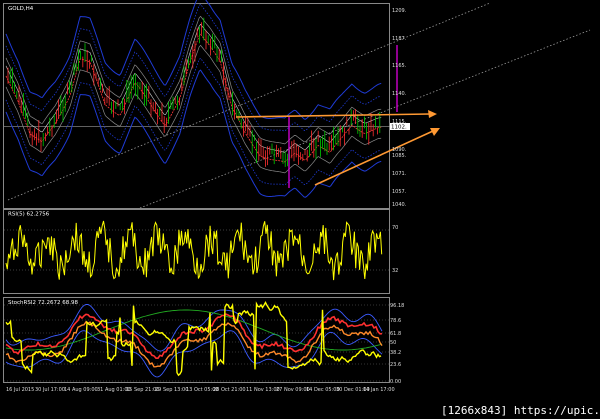 Image resolution: width=600 pixels, height=419 pixels. I want to click on stoch-level-label: 50, so click(393, 343).